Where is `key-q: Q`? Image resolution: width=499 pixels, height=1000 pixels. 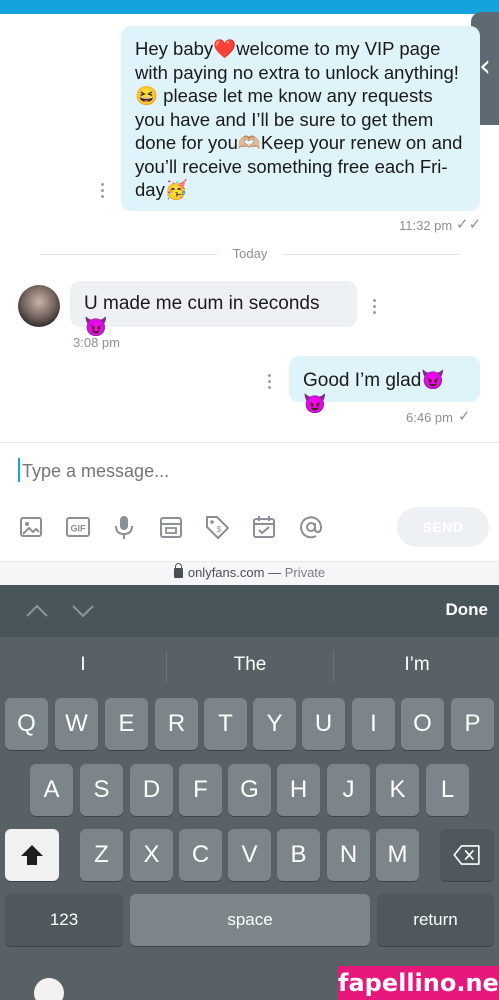 key-q: Q is located at coordinates (26, 724).